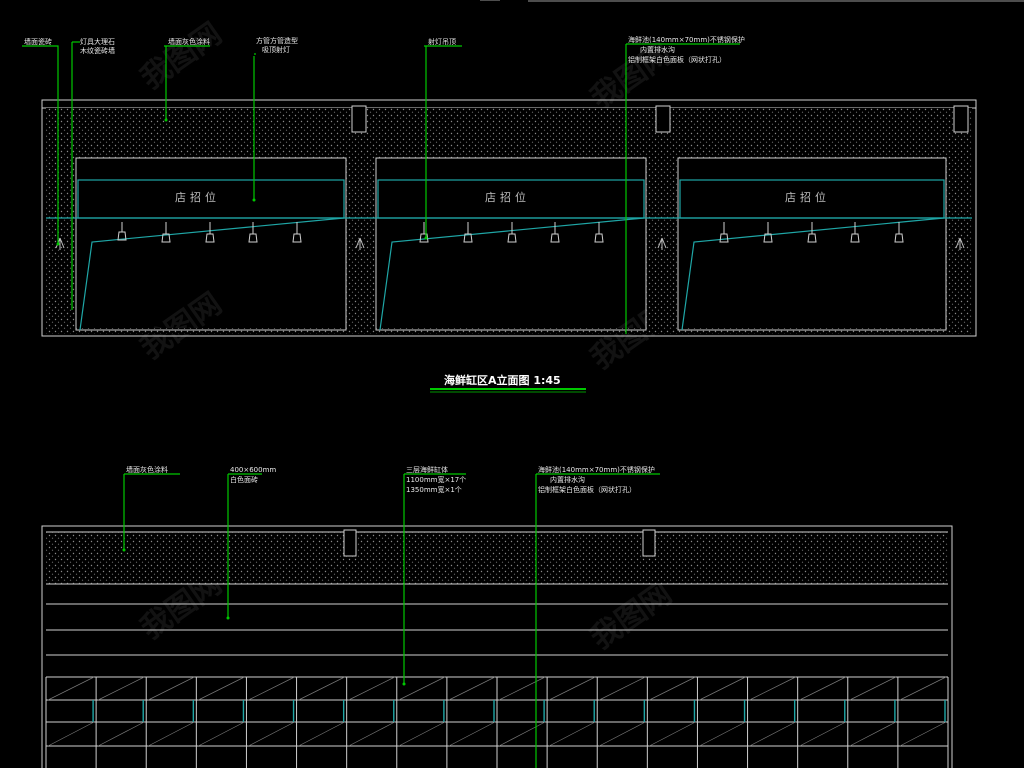 The width and height of the screenshot is (1024, 768). What do you see at coordinates (253, 470) in the screenshot?
I see `callout-label: 400×600mm` at bounding box center [253, 470].